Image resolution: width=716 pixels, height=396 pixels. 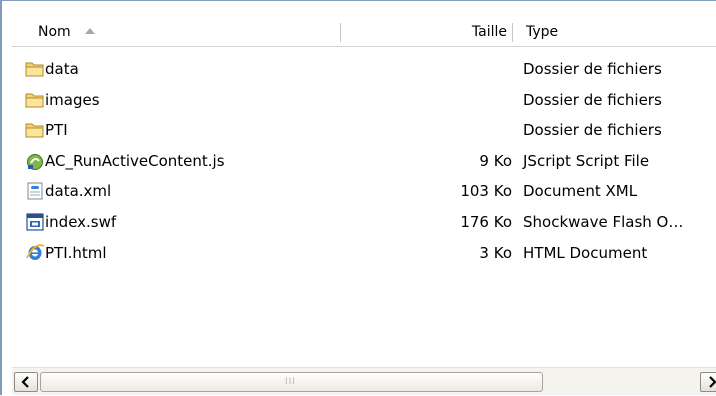 I want to click on chevron-left-icon, so click(x=25, y=382).